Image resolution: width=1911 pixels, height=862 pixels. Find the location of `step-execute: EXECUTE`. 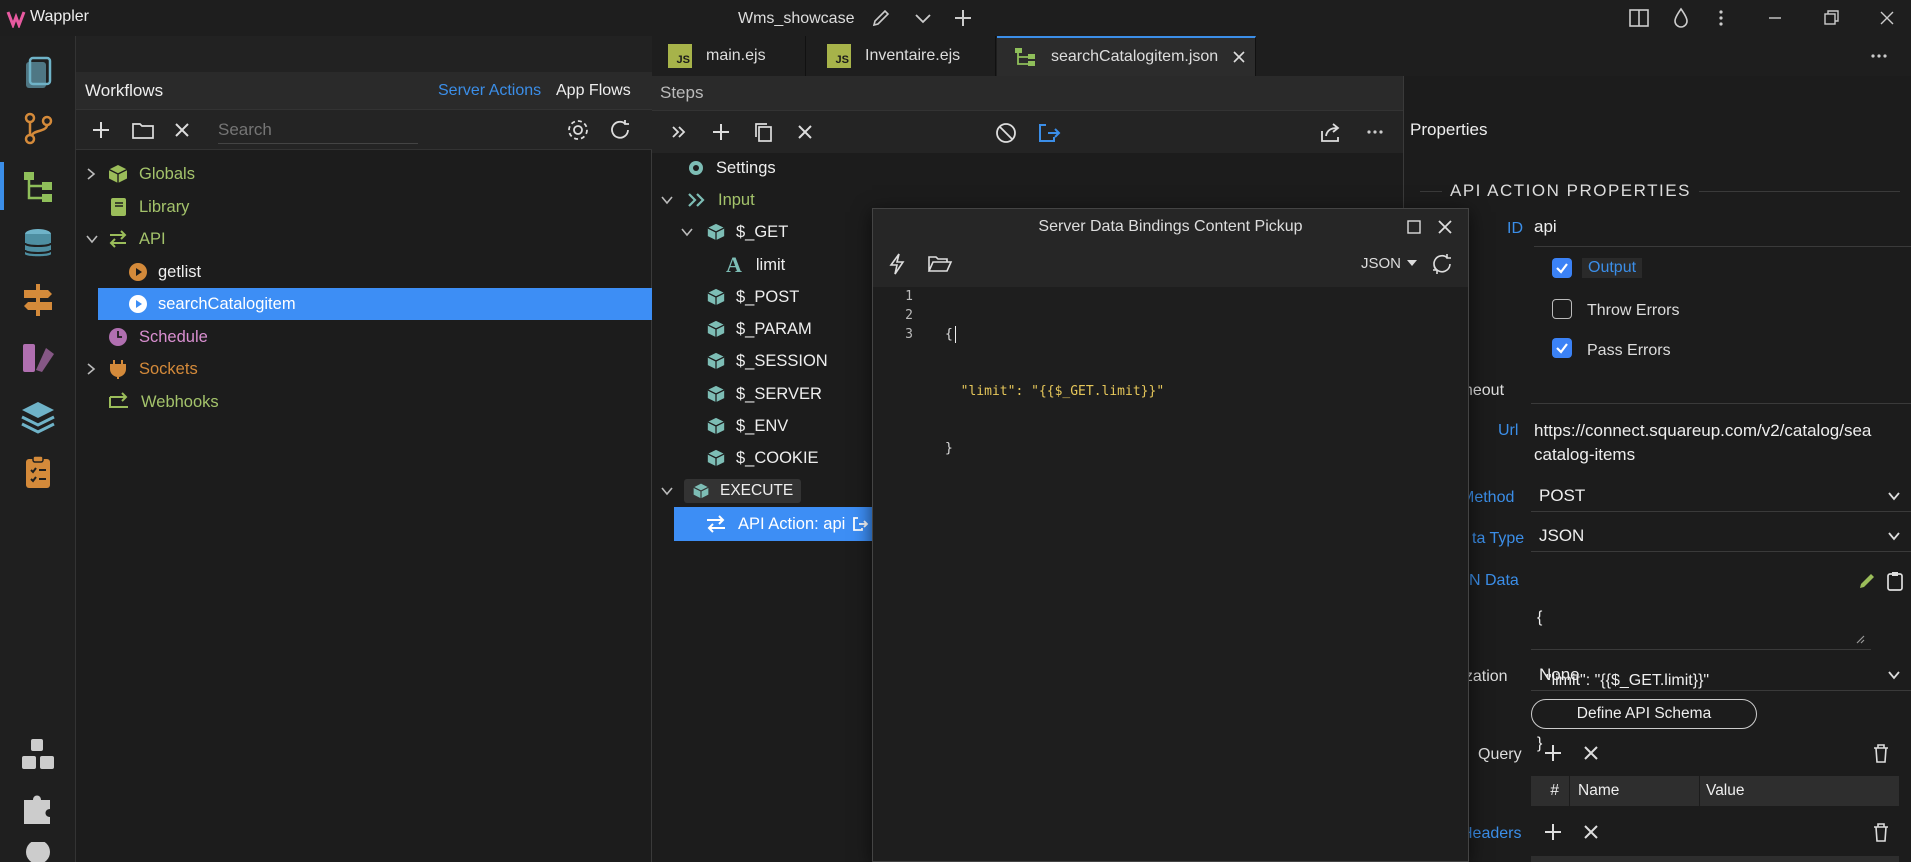

step-execute: EXECUTE is located at coordinates (731, 491).